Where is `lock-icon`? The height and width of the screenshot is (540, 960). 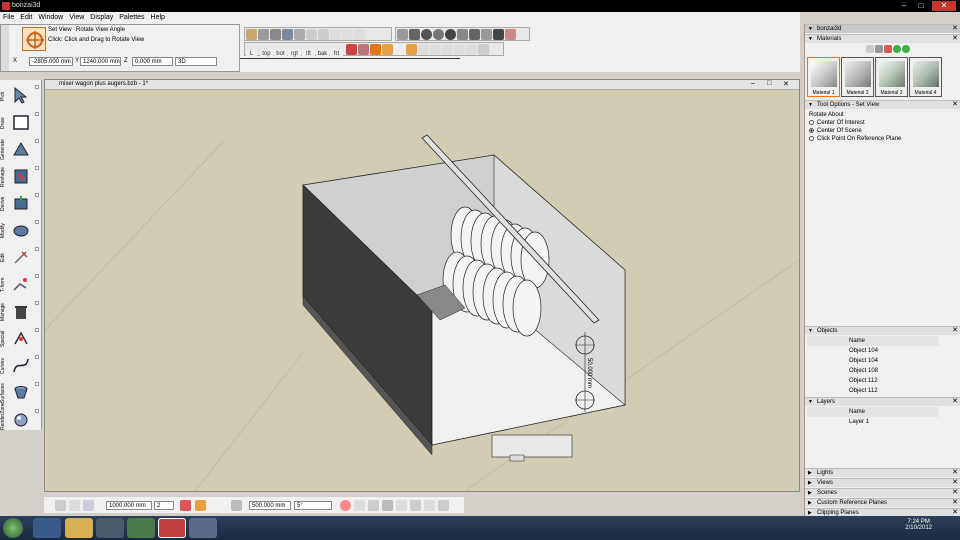
lock-icon is located at coordinates (185, 505).